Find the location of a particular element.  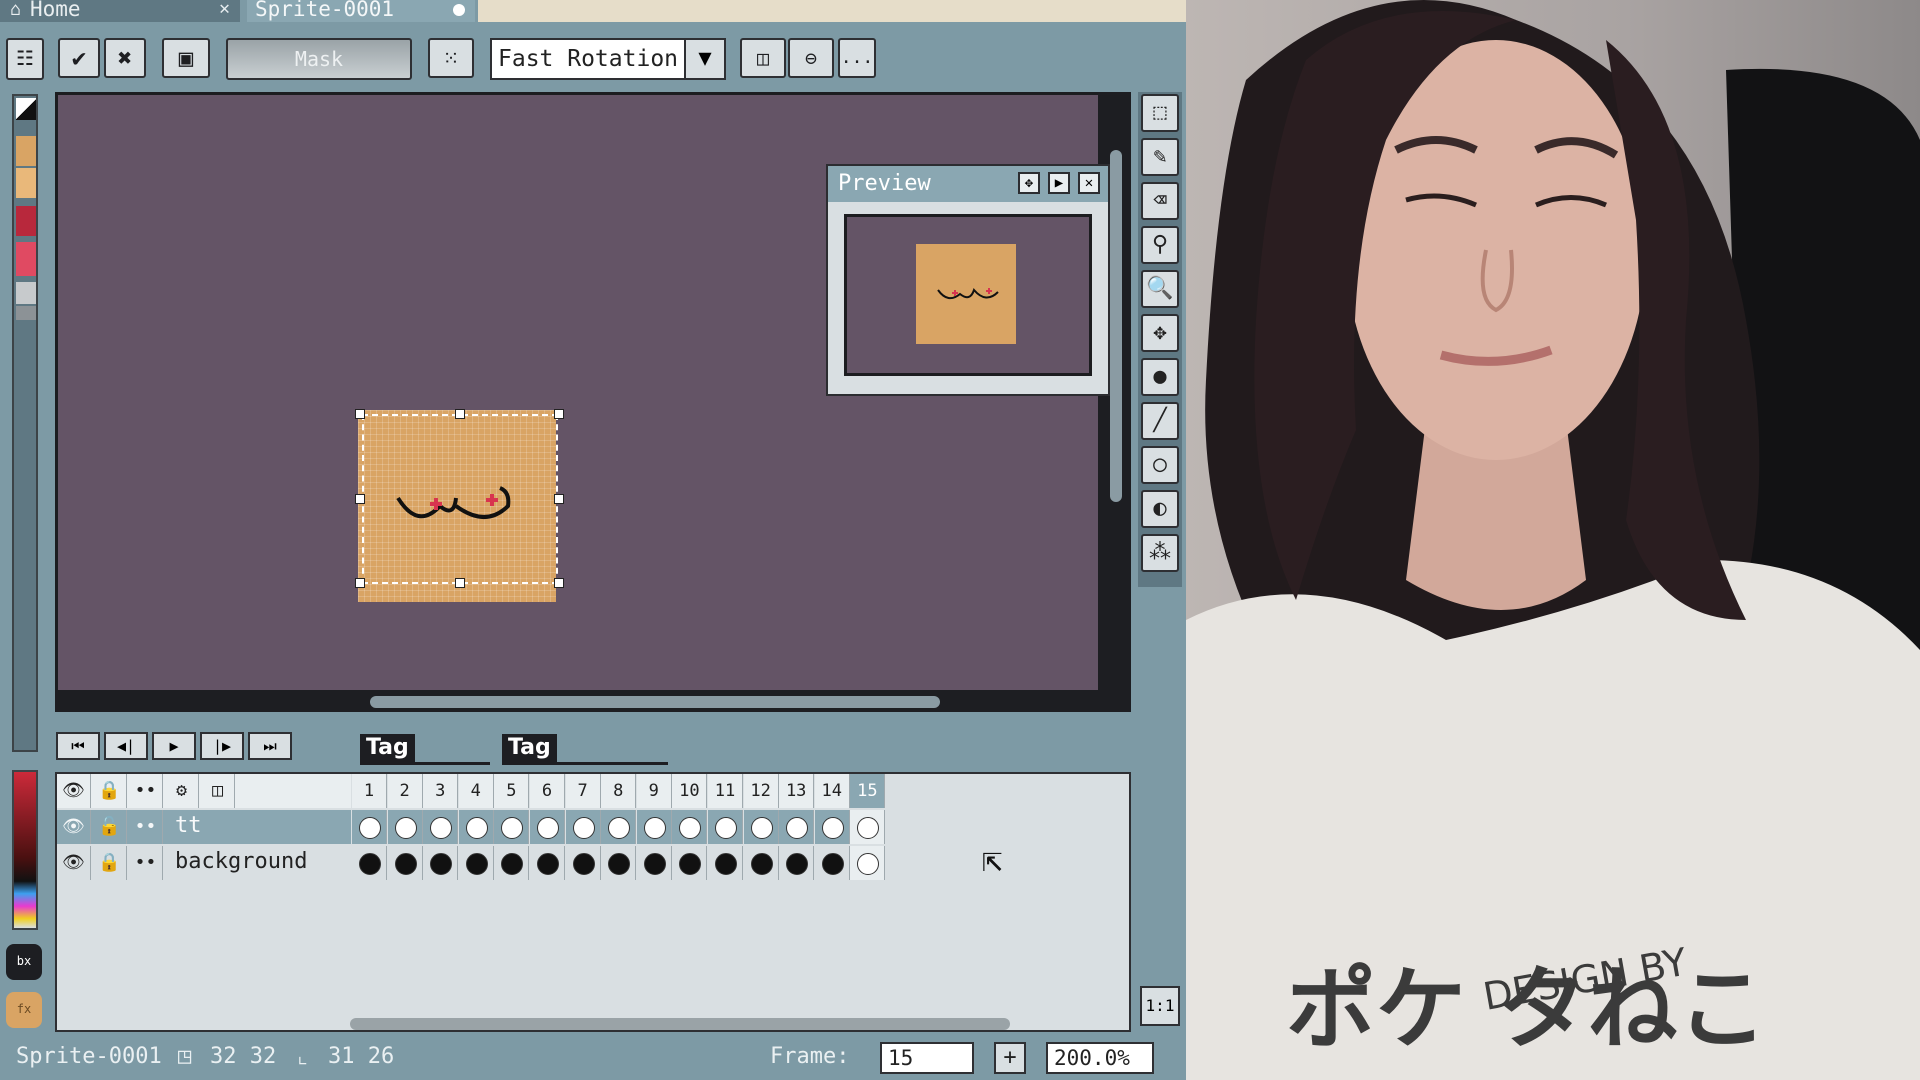

layer-row: 👁 🔒 •• background is located at coordinates (204, 863).